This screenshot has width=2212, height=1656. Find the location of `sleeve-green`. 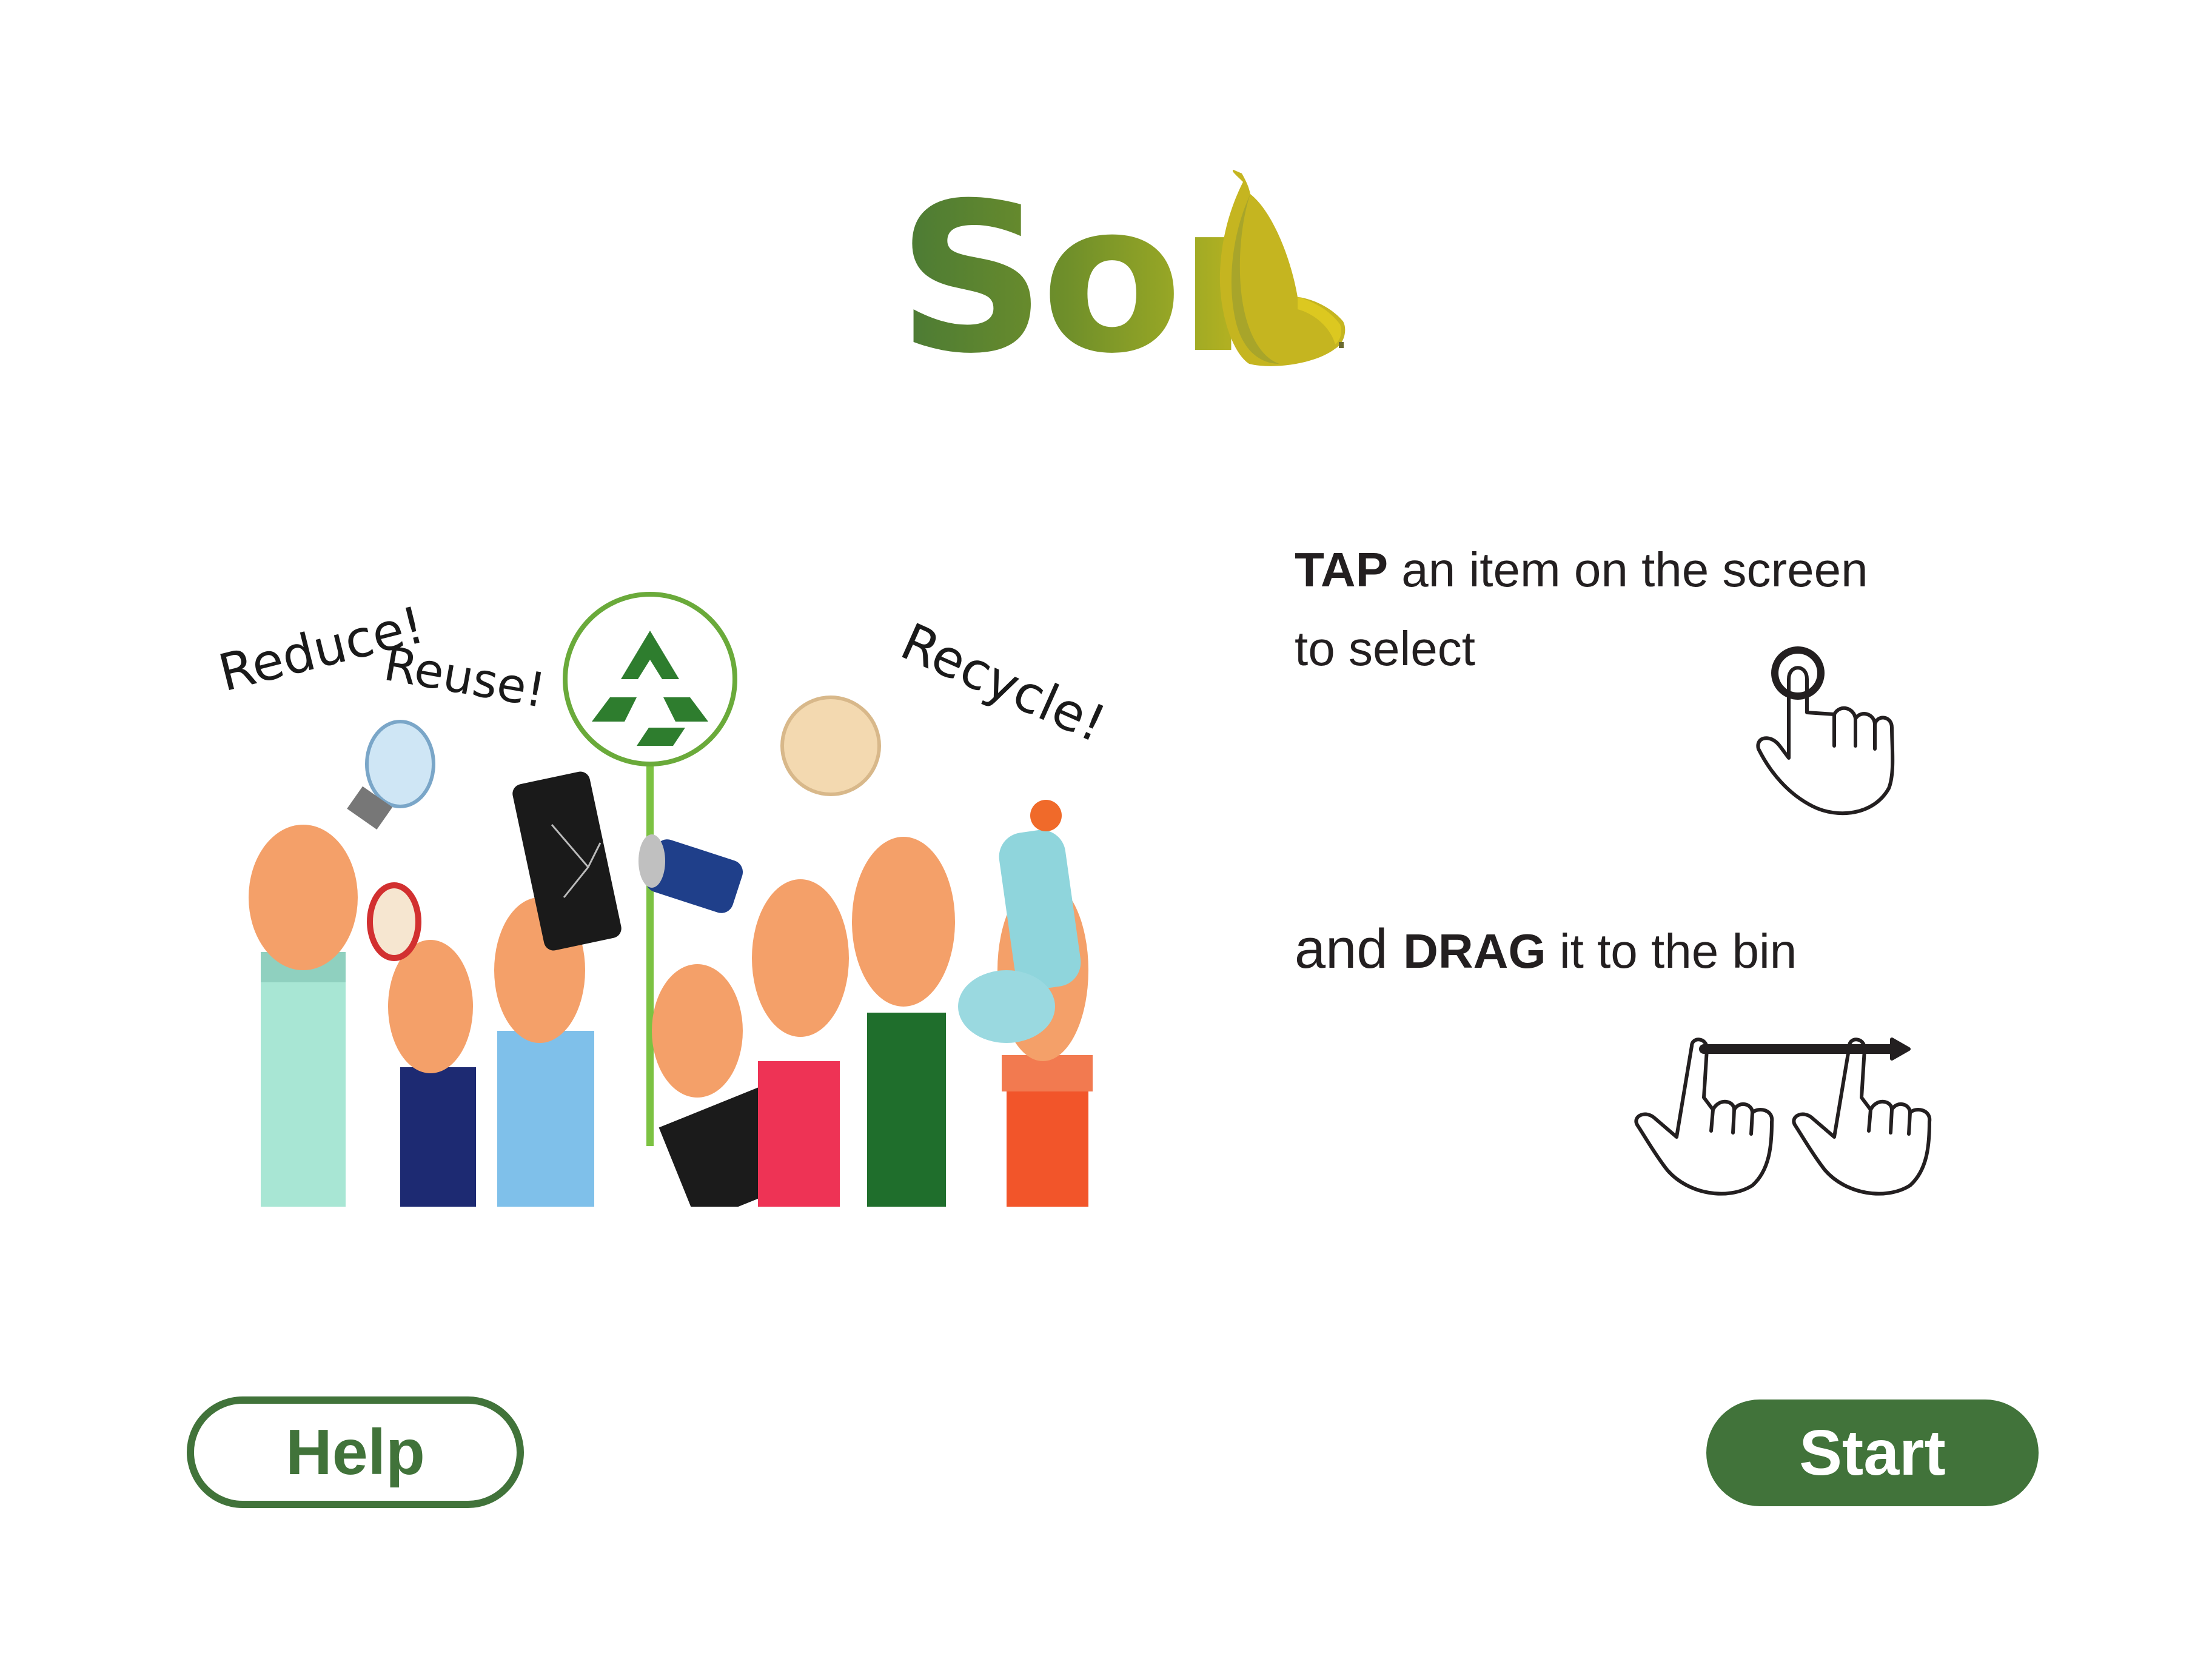

sleeve-green is located at coordinates (906, 1110).